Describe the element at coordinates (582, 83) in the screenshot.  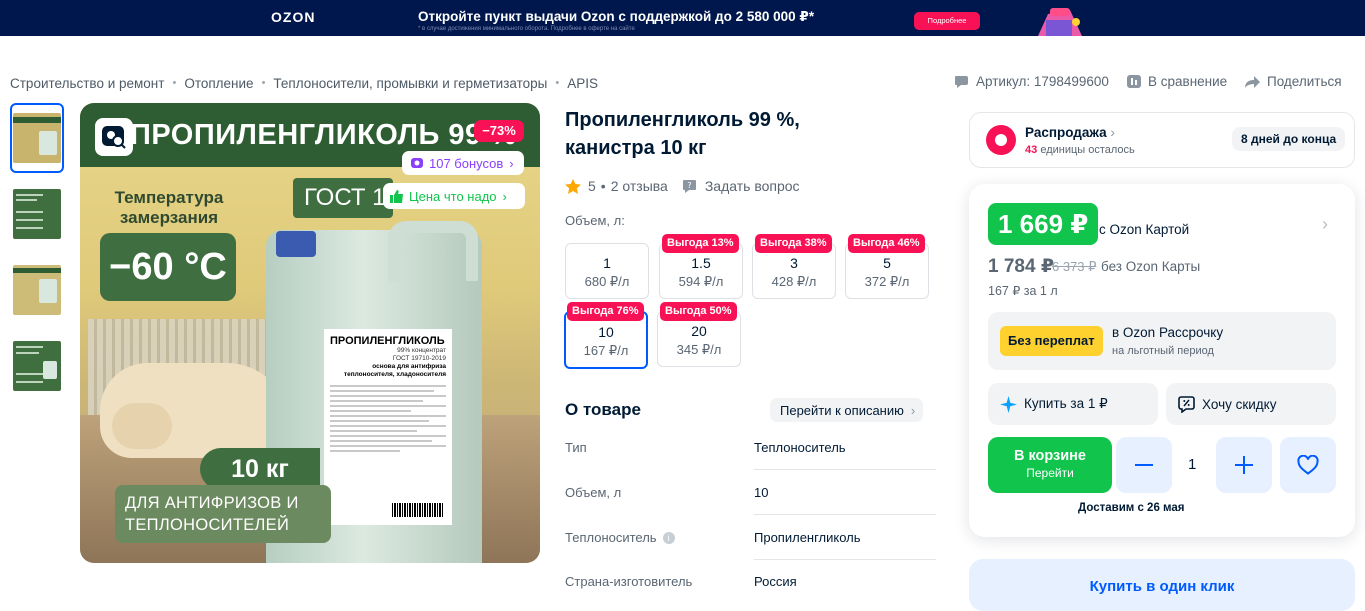
I see `breadcrumb-item: APIS` at that location.